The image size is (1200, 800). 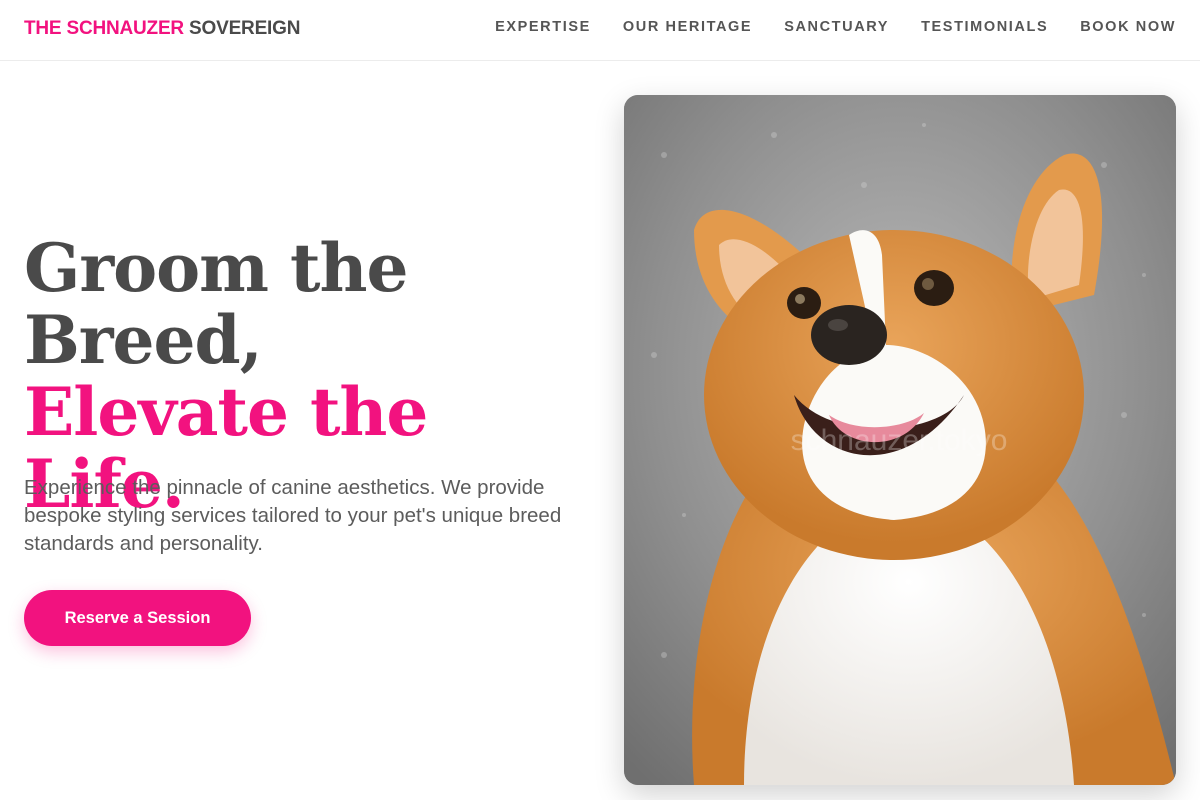 I want to click on brand-logo: THE SCHNAUZER SOVEREIGN, so click(x=162, y=29).